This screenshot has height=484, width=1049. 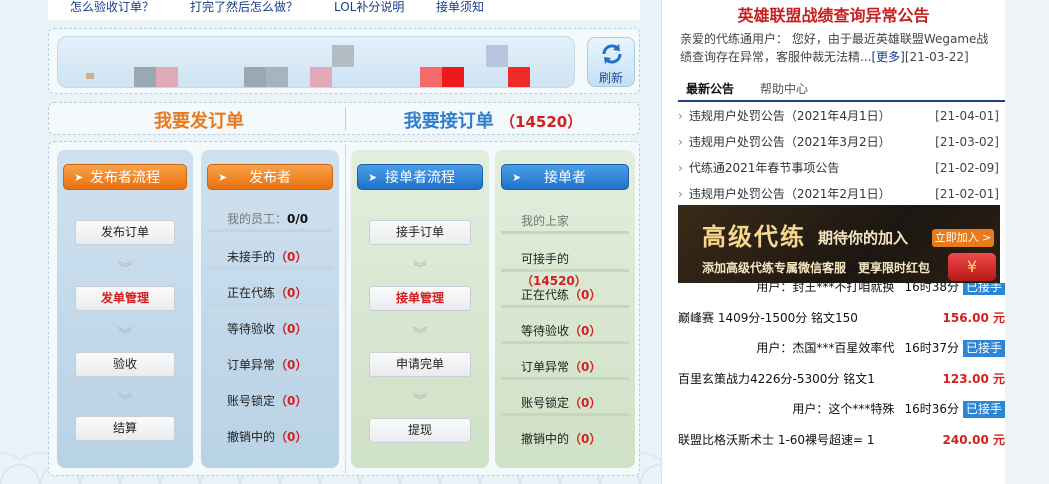 I want to click on order-user-row: 用户：杰国***百星效率代 16时37分 已接手, so click(x=841, y=348).